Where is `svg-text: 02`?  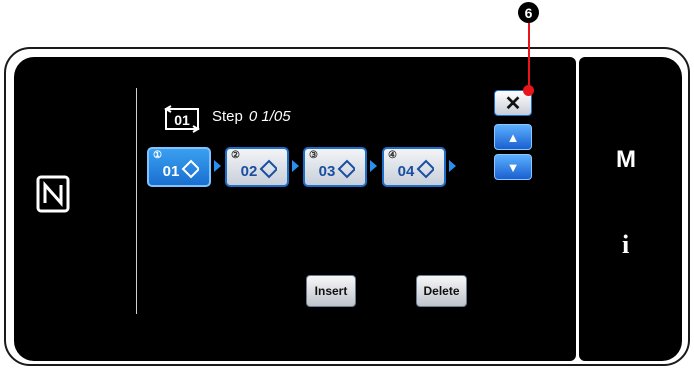 svg-text: 02 is located at coordinates (249, 171).